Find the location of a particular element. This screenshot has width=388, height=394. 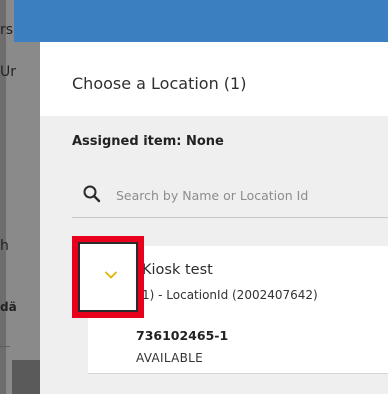

background-app is located at coordinates (20, 197).